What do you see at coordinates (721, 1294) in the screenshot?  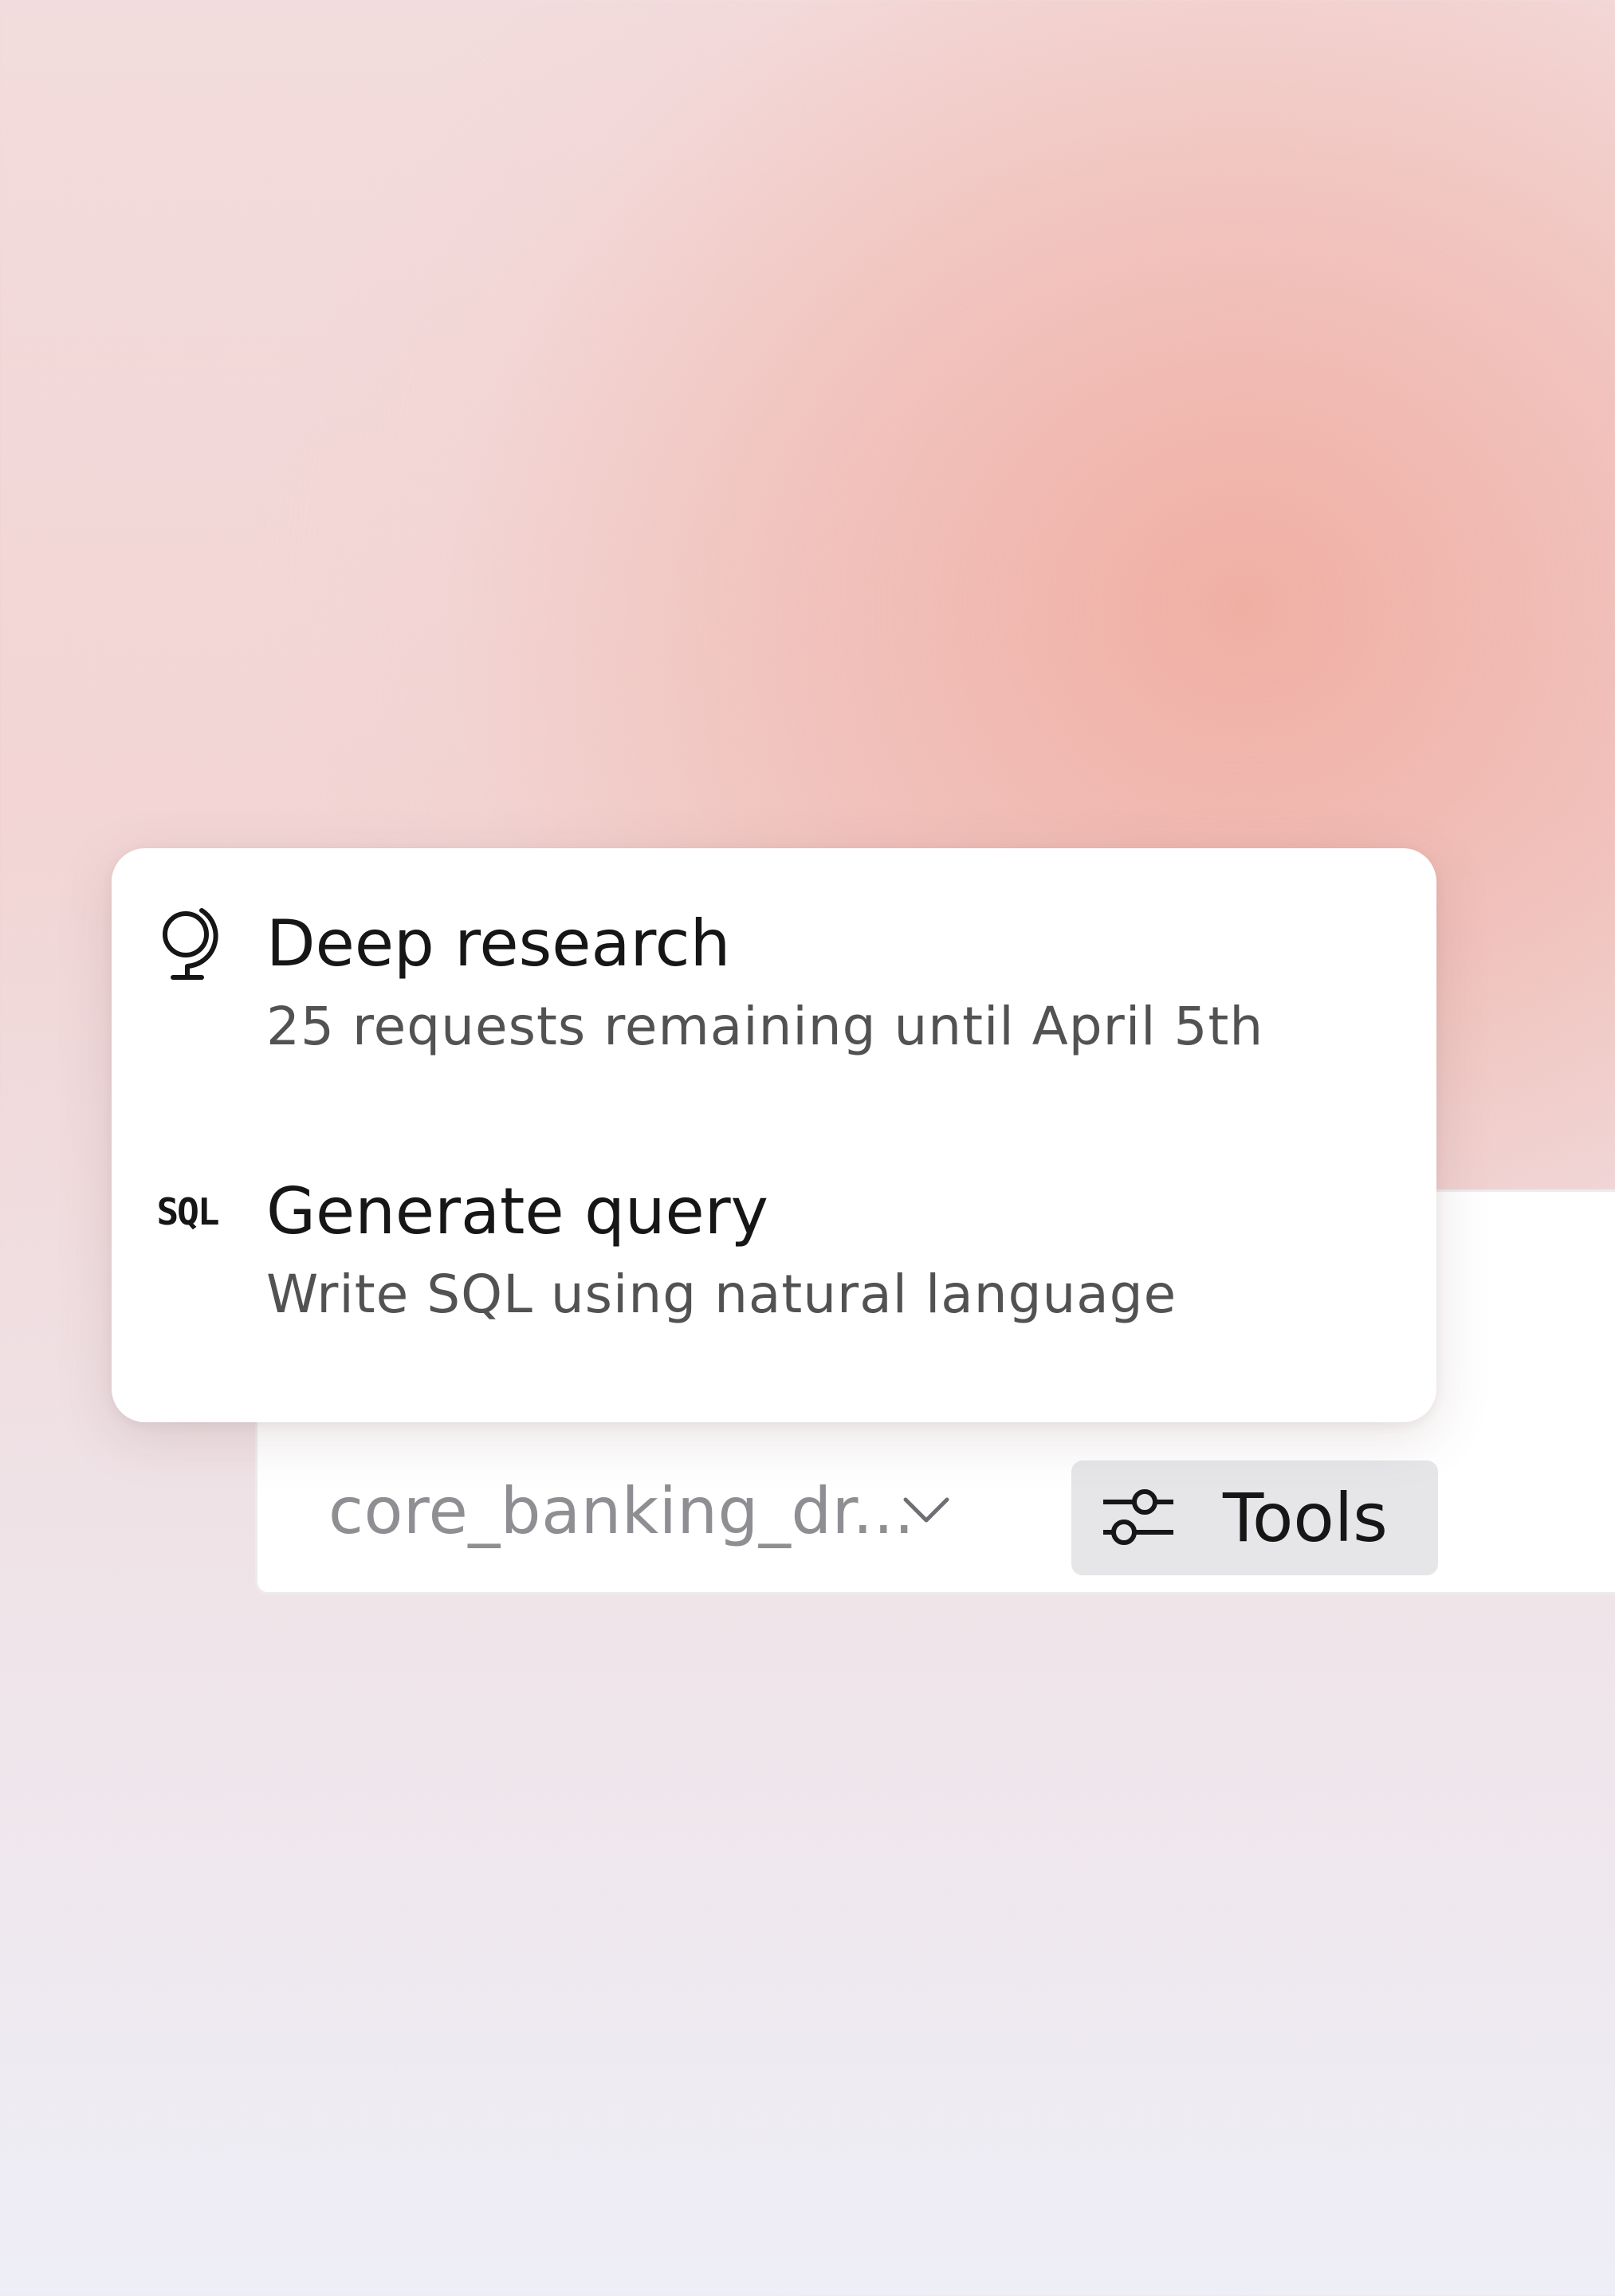 I see `menu-item-subtitle: Write SQL using natural language` at bounding box center [721, 1294].